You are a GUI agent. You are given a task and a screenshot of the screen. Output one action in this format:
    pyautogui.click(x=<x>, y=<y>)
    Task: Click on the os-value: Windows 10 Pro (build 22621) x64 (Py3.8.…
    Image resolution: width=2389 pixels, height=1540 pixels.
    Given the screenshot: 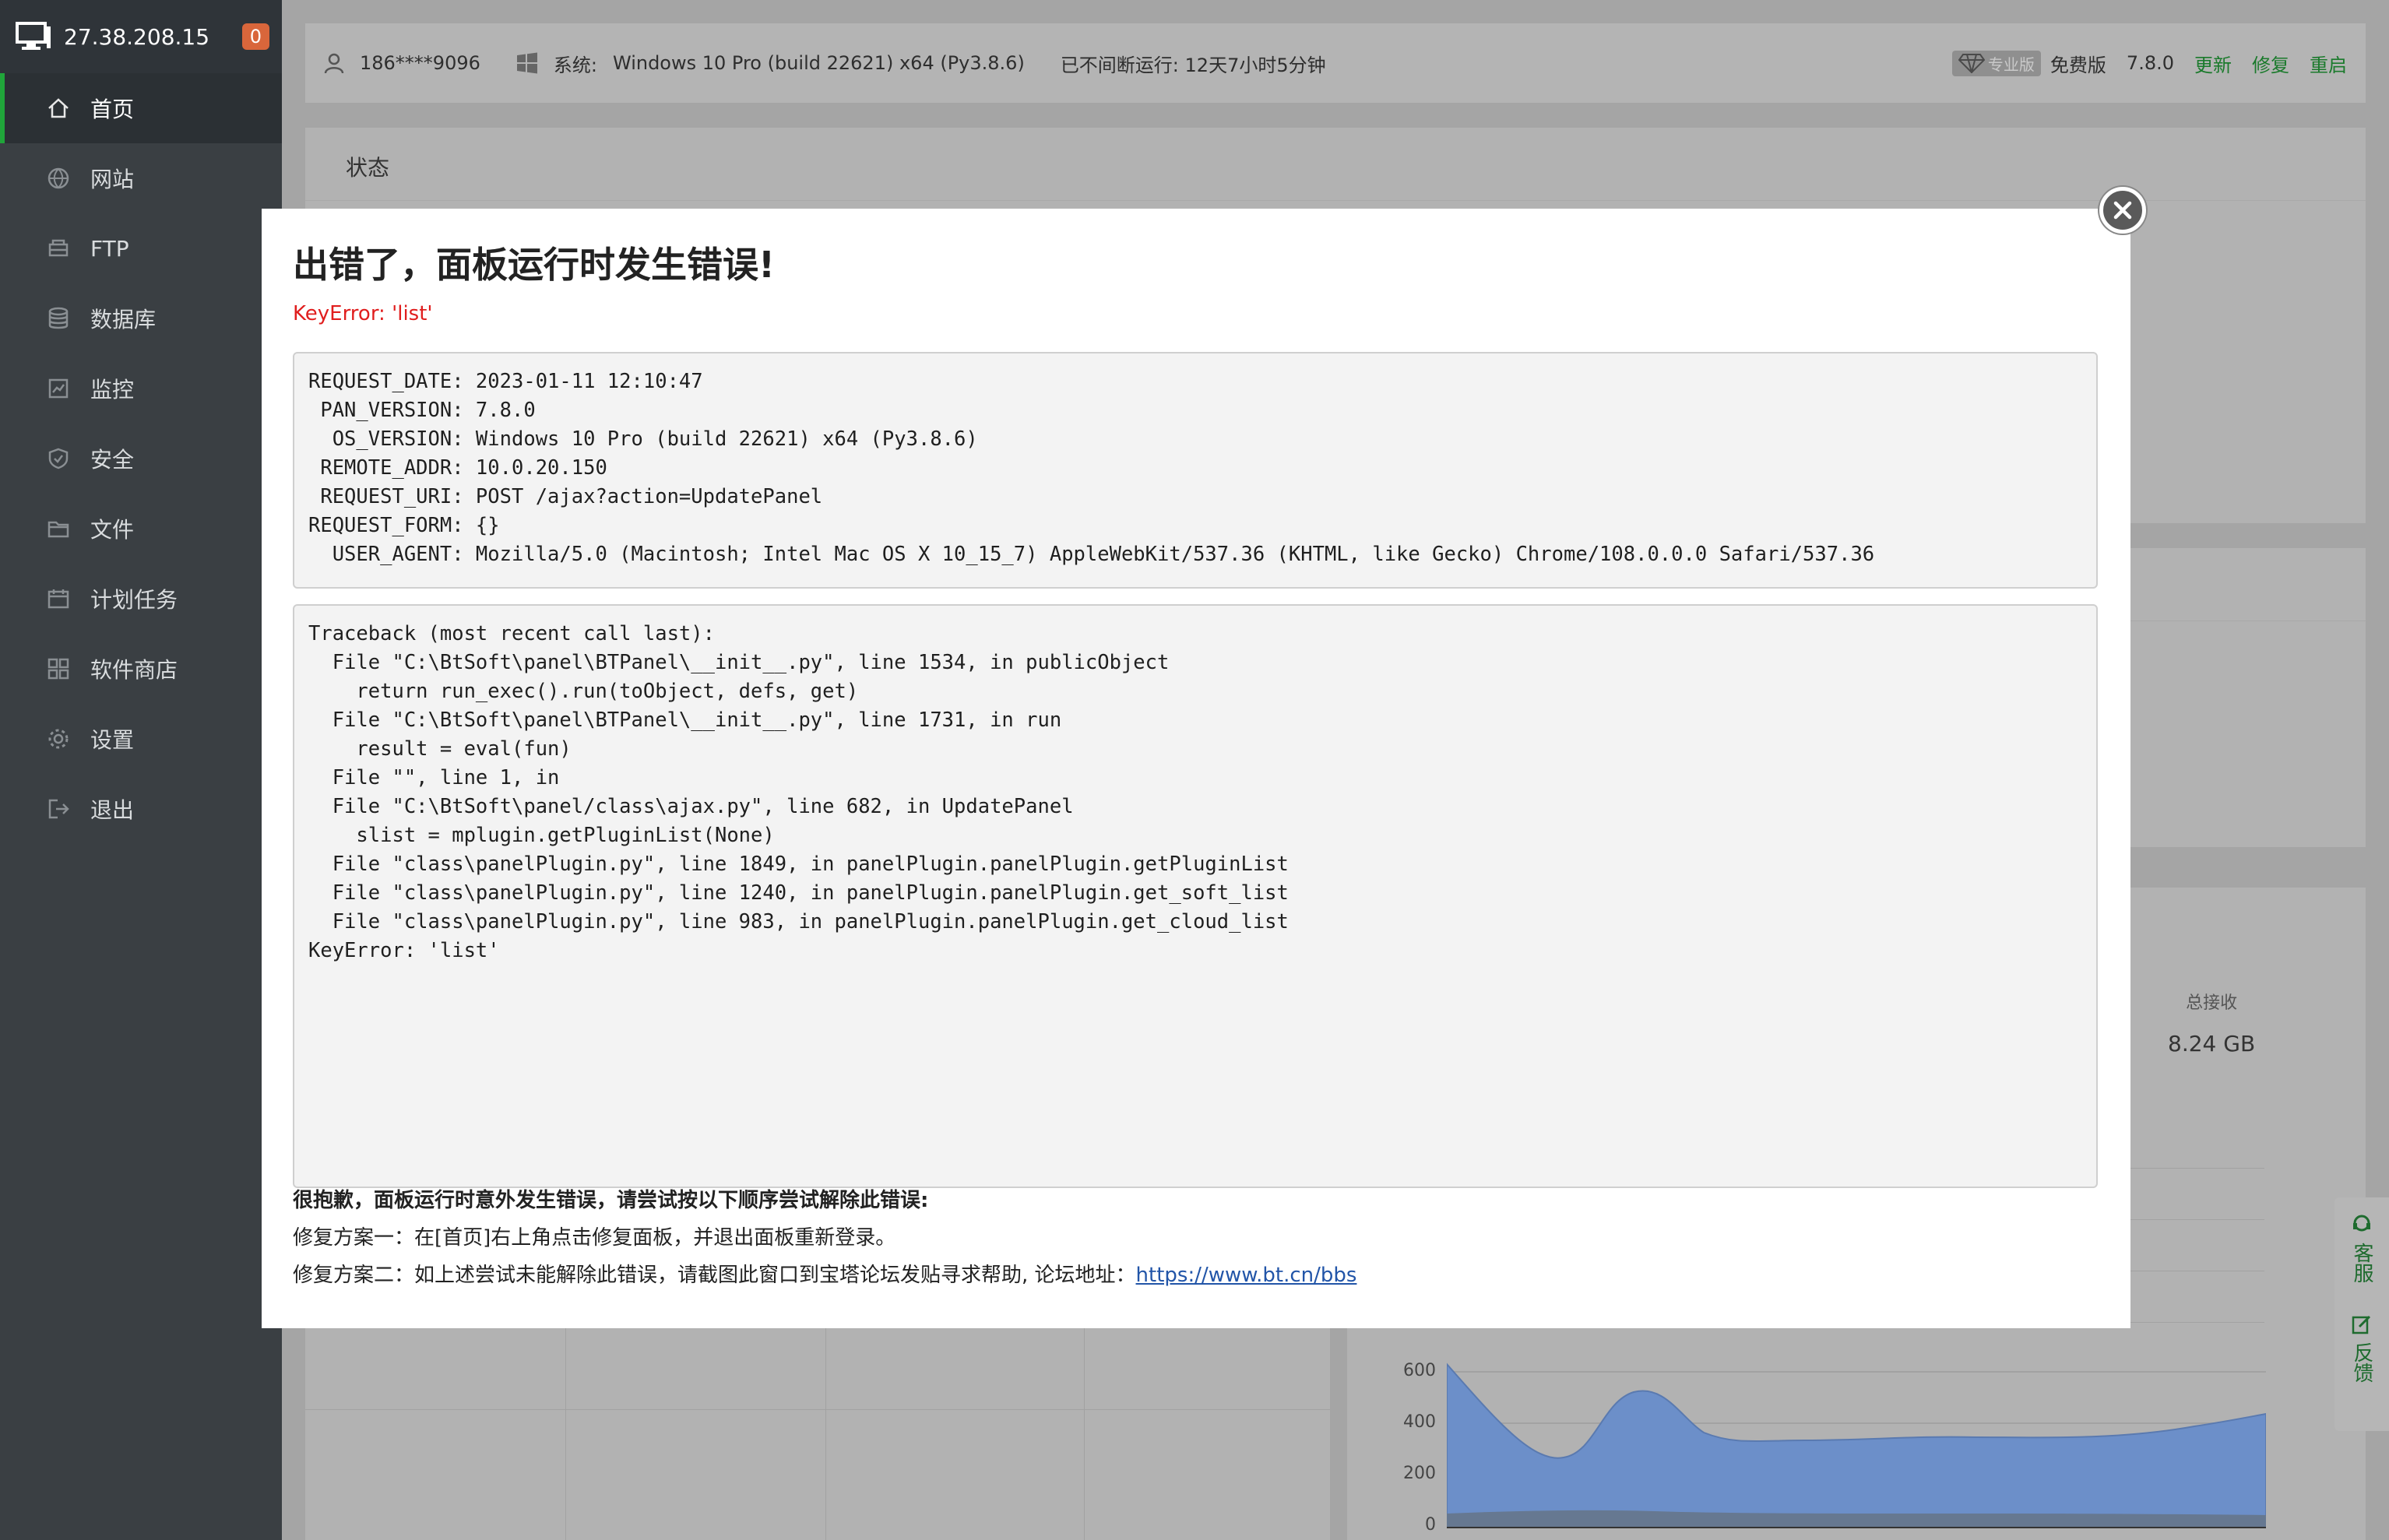 What is the action you would take?
    pyautogui.click(x=819, y=63)
    